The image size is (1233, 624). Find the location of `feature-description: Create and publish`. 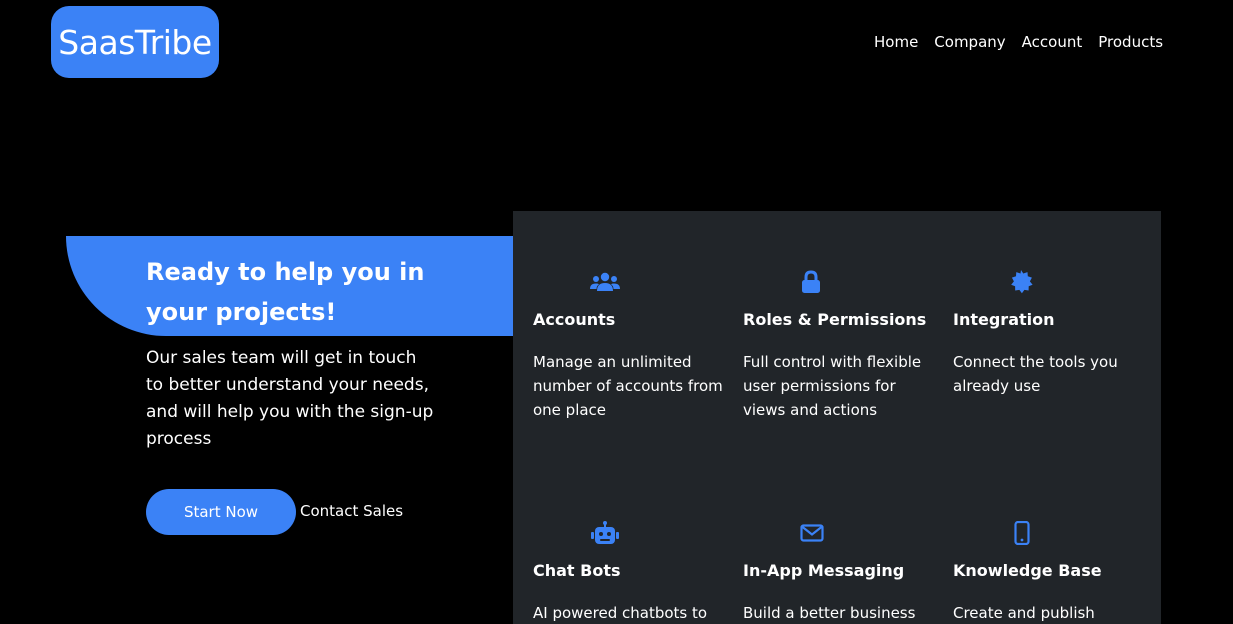

feature-description: Create and publish is located at coordinates (1024, 613).